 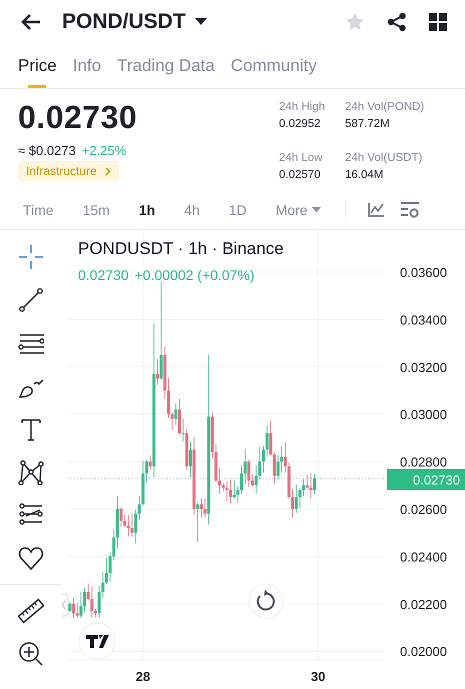 I want to click on zoom-in-icon, so click(x=31, y=654).